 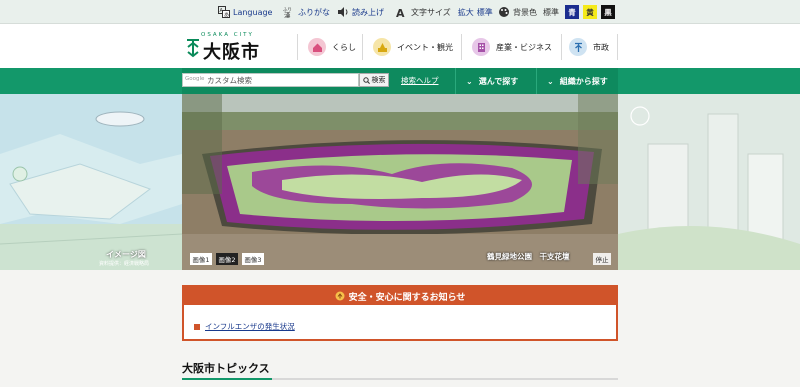 What do you see at coordinates (244, 326) in the screenshot?
I see `notice-item-link: インフルエンザの発生状況` at bounding box center [244, 326].